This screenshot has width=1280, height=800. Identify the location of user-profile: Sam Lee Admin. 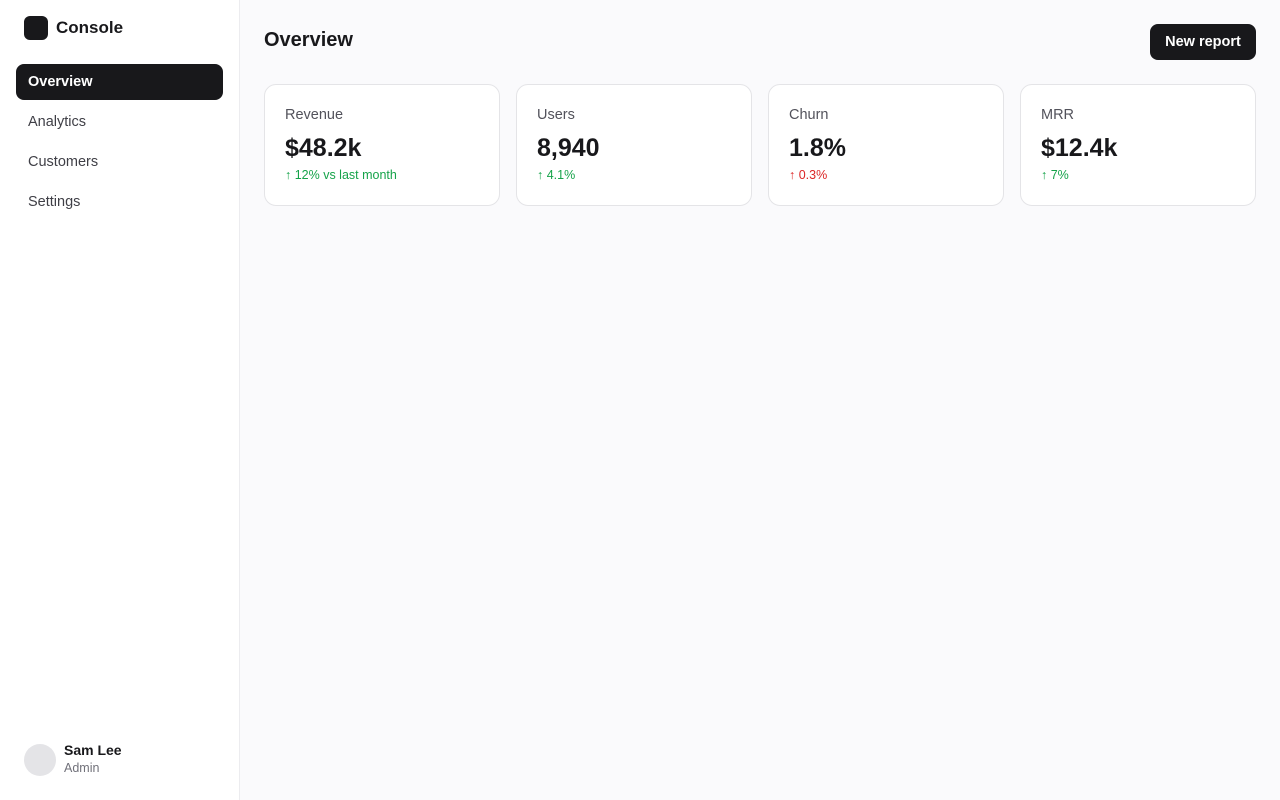
(73, 759).